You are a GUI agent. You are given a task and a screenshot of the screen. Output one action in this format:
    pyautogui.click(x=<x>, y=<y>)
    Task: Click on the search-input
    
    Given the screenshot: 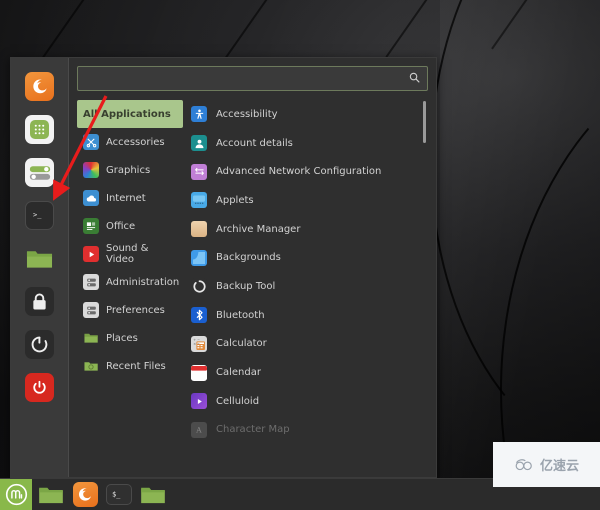 What is the action you would take?
    pyautogui.click(x=247, y=78)
    